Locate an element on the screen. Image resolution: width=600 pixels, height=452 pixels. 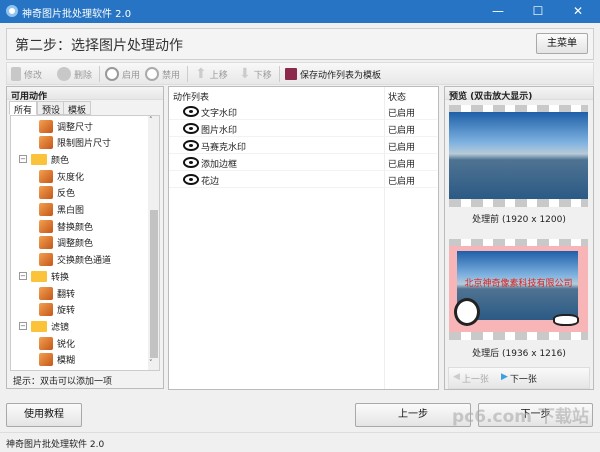
tree-folder: − 颜色 is located at coordinates (44, 159).